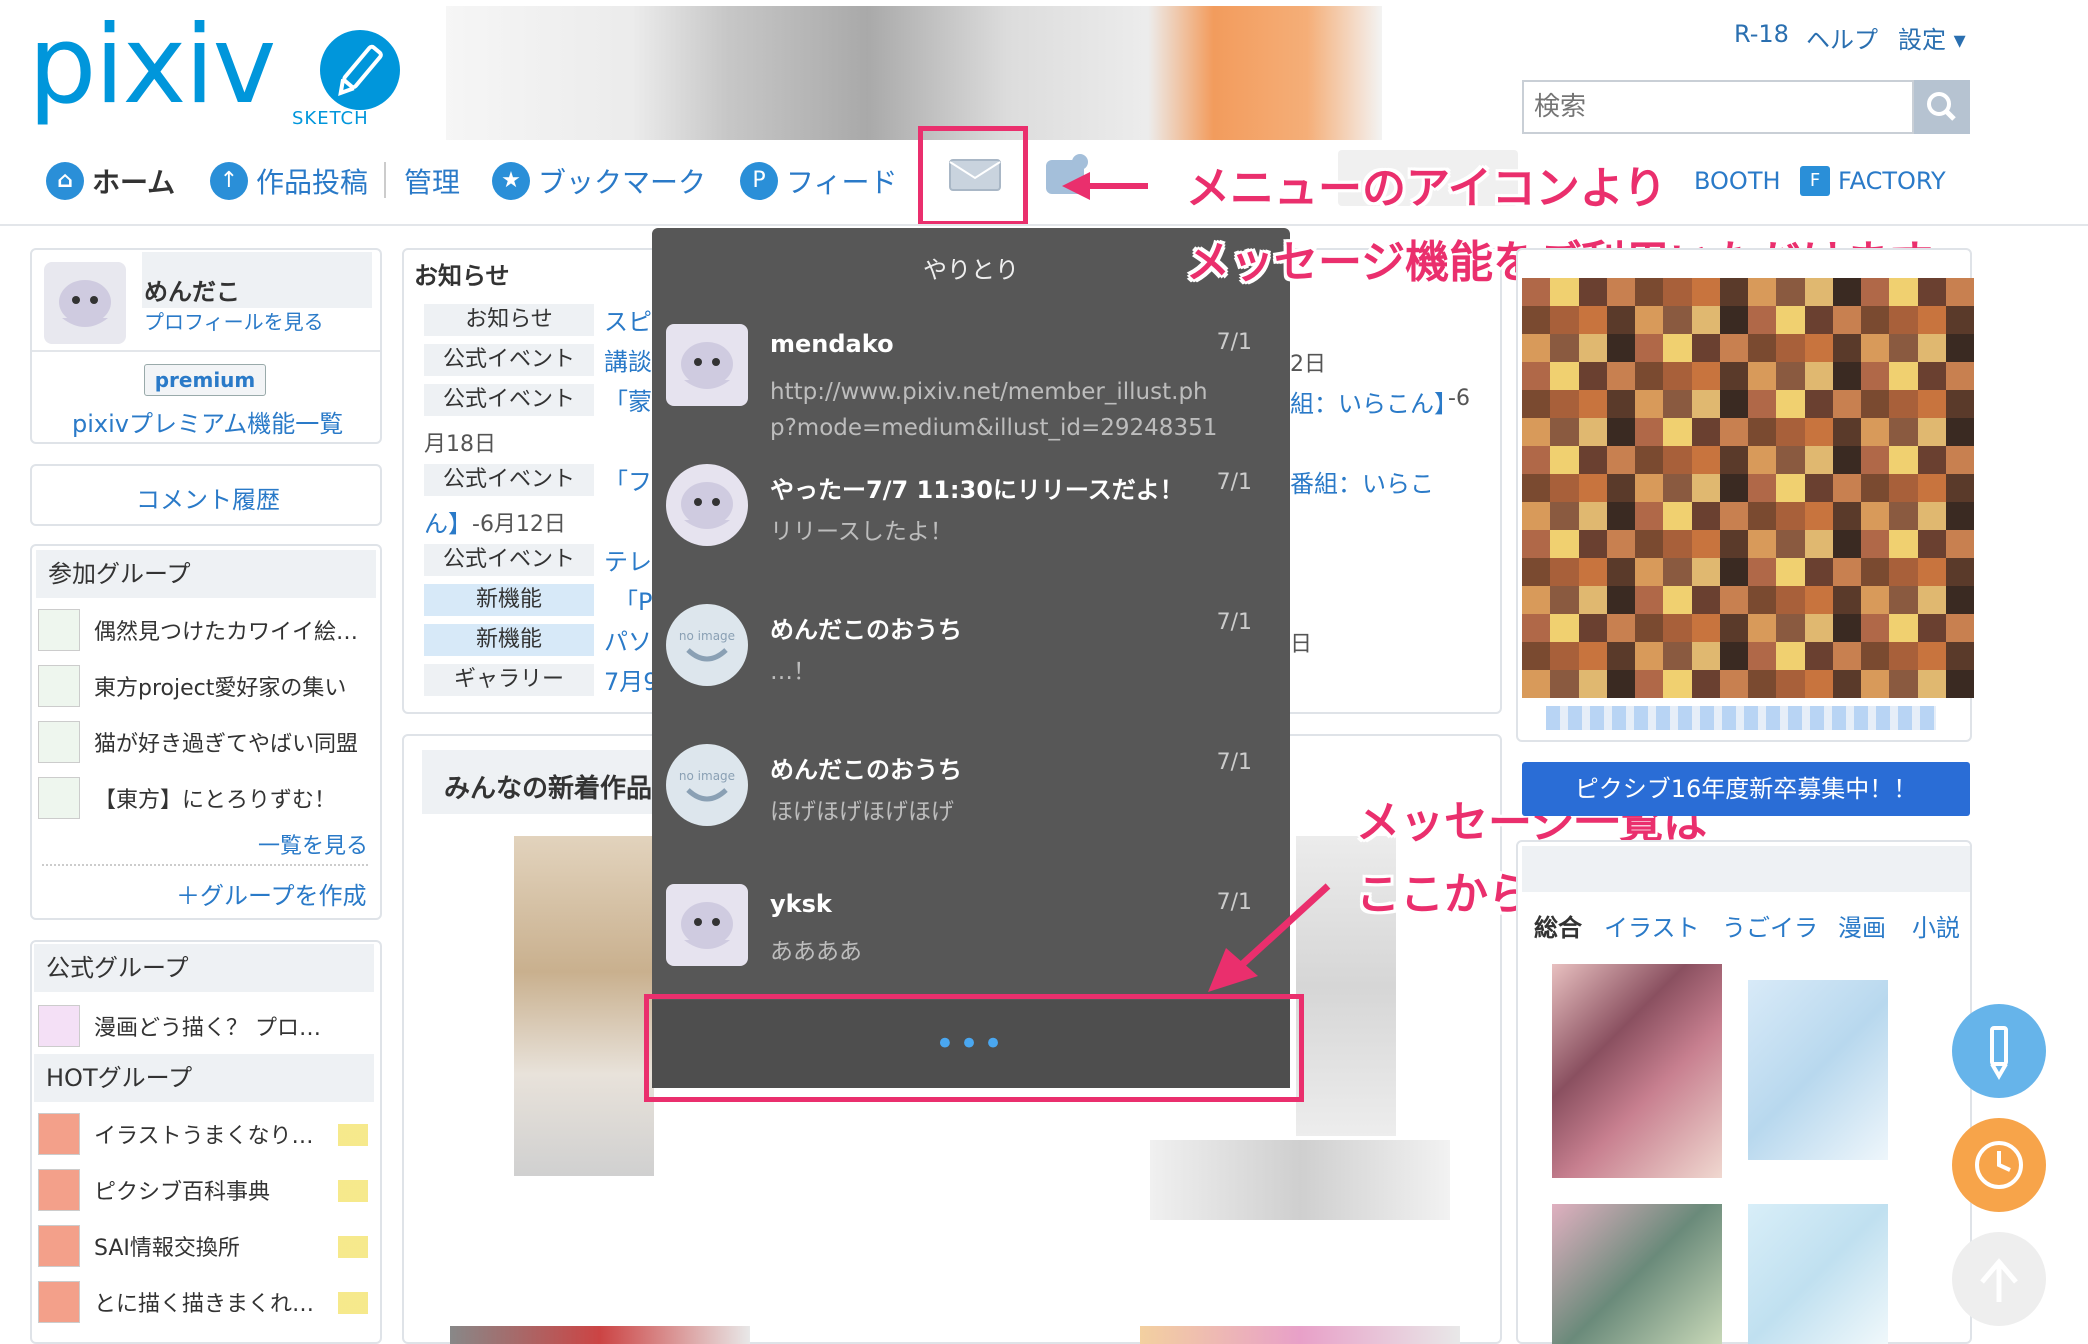  What do you see at coordinates (631, 679) in the screenshot?
I see `news-item-link: 7月9` at bounding box center [631, 679].